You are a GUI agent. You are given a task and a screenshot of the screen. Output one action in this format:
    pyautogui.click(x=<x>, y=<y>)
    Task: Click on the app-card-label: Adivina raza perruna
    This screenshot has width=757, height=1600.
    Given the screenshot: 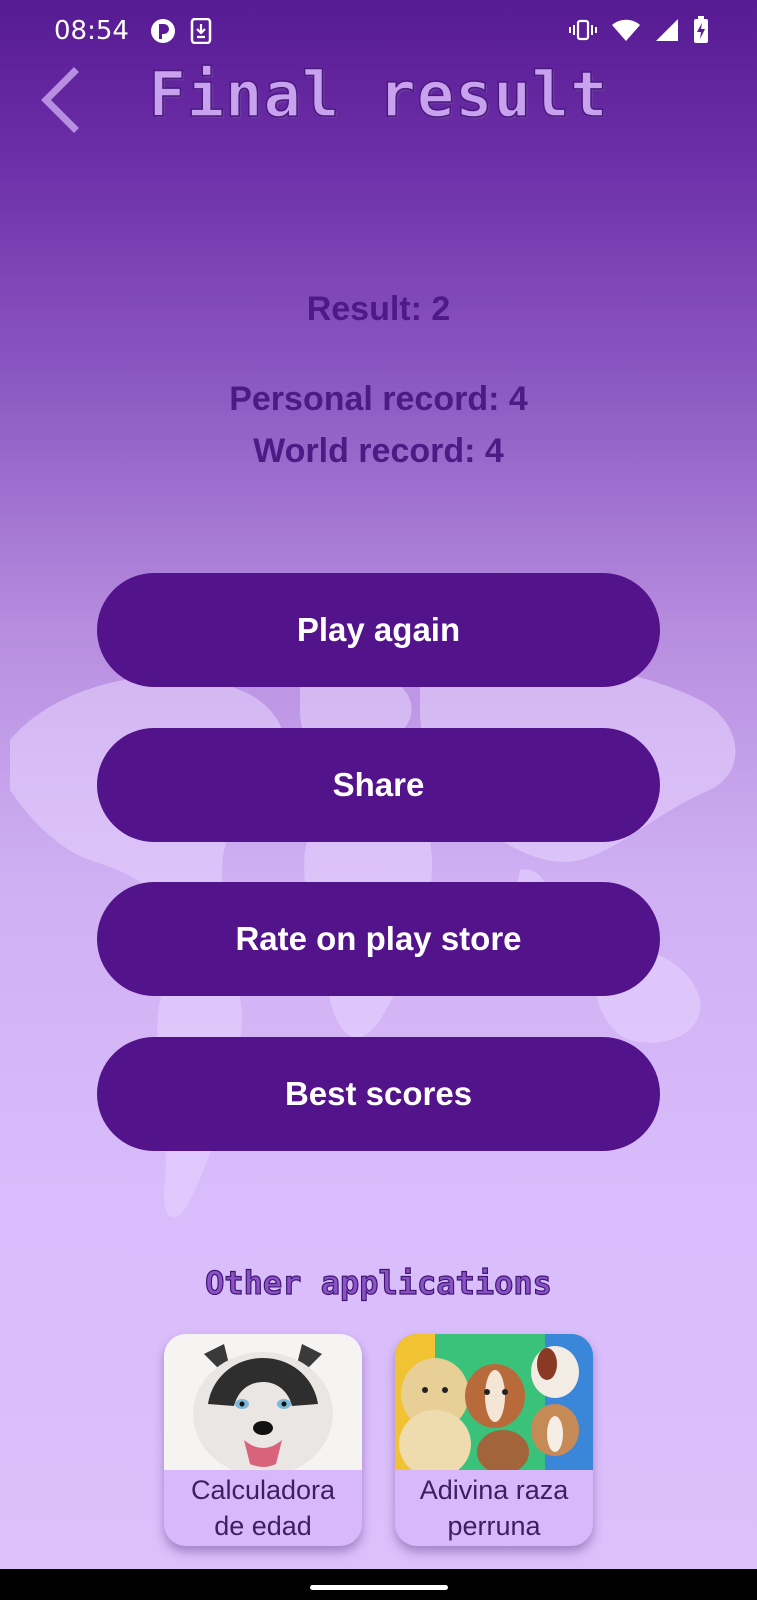 What is the action you would take?
    pyautogui.click(x=494, y=1508)
    